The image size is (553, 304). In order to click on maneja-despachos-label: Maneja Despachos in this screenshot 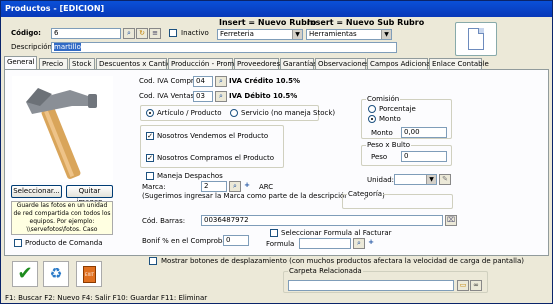, I will do `click(190, 176)`.